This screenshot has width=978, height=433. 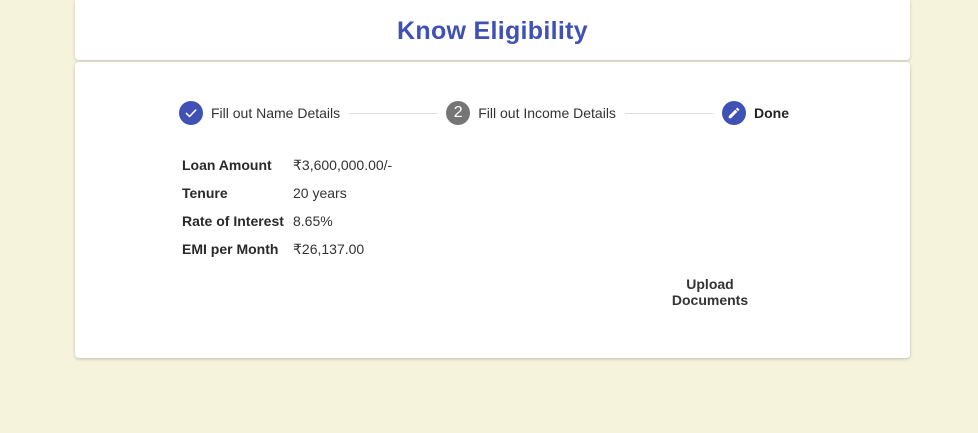 I want to click on step-number: 2, so click(x=458, y=113).